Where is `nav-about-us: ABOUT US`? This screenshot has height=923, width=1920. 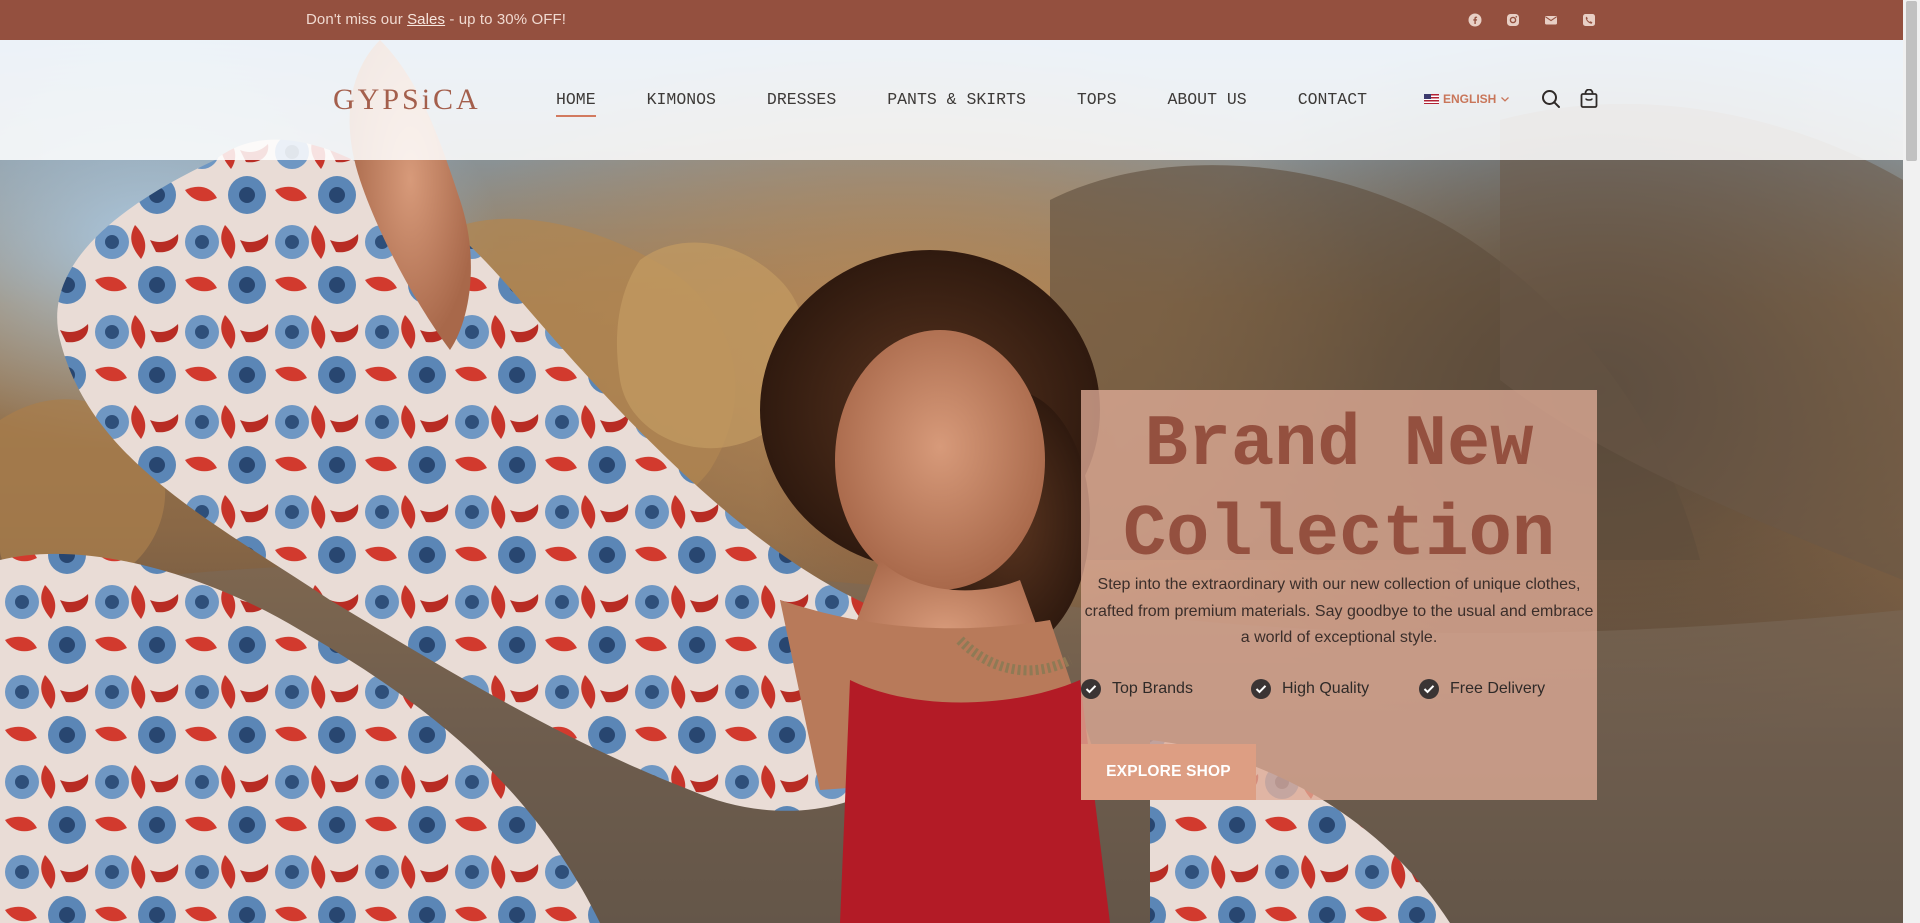
nav-about-us: ABOUT US is located at coordinates (1206, 103).